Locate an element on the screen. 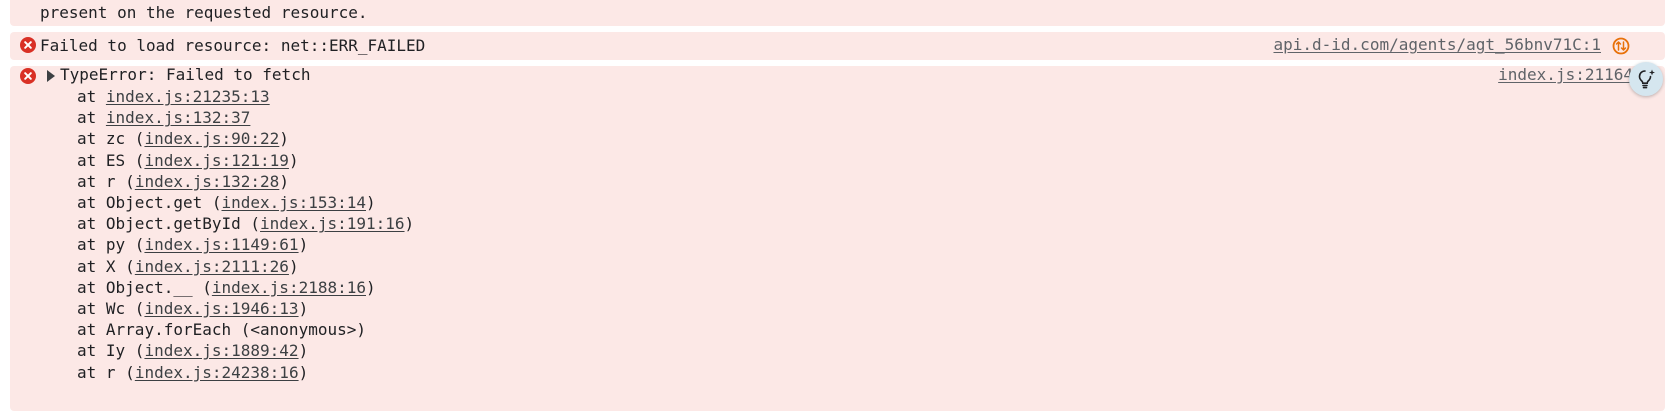  stack-frame-link: index.js:132:28 is located at coordinates (207, 181).